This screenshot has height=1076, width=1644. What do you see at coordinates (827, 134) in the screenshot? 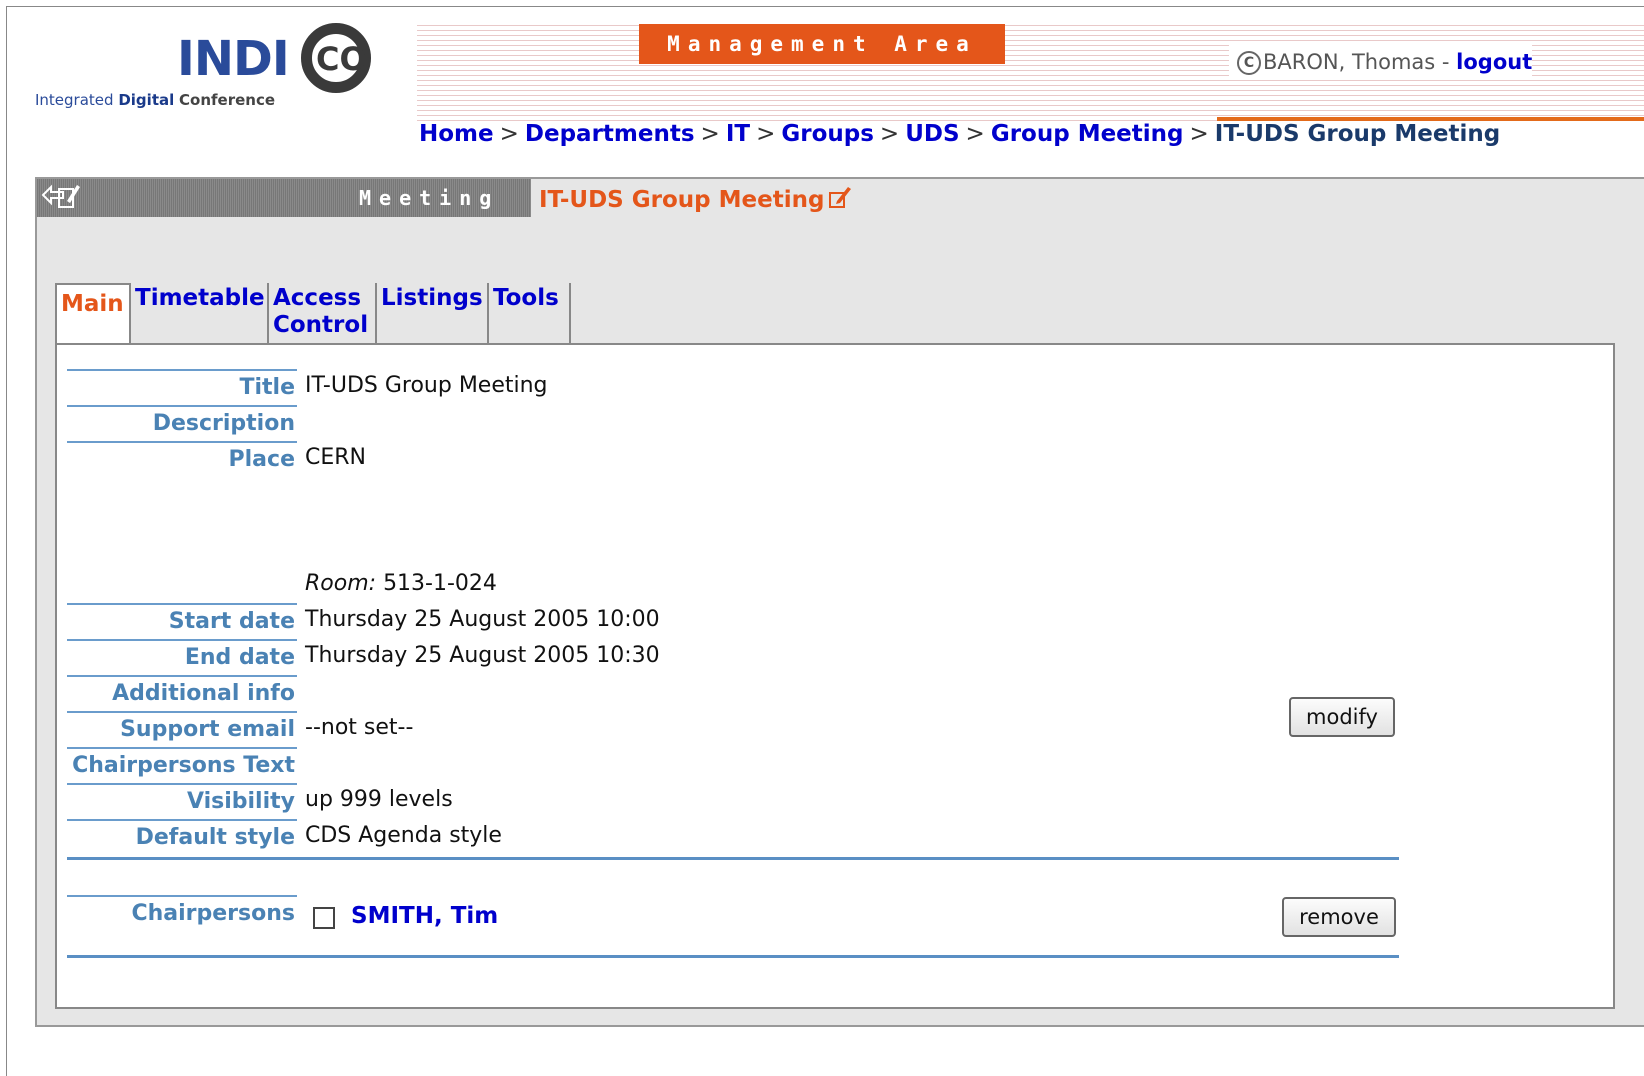
I see `breadcrumb-groups: Groups` at bounding box center [827, 134].